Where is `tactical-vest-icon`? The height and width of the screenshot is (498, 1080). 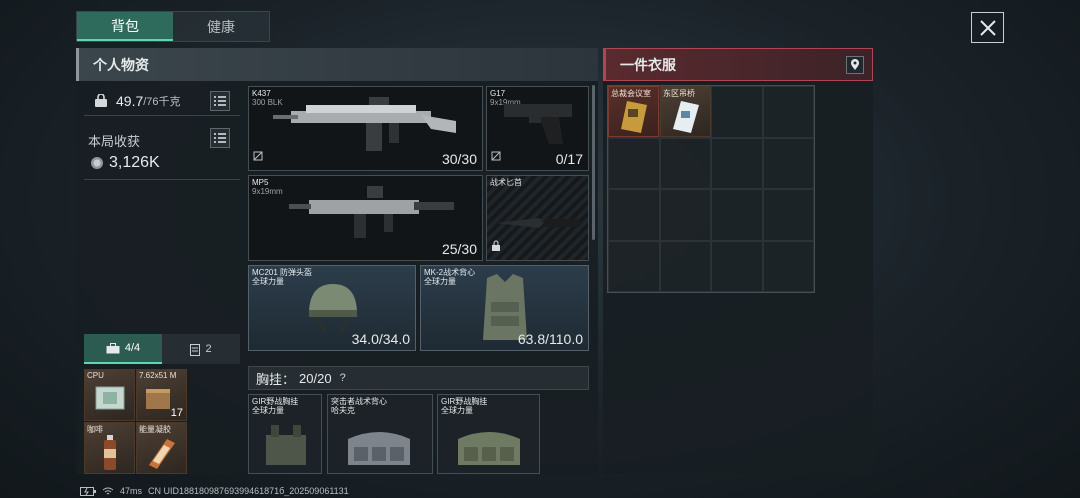
tactical-vest-icon is located at coordinates (379, 448).